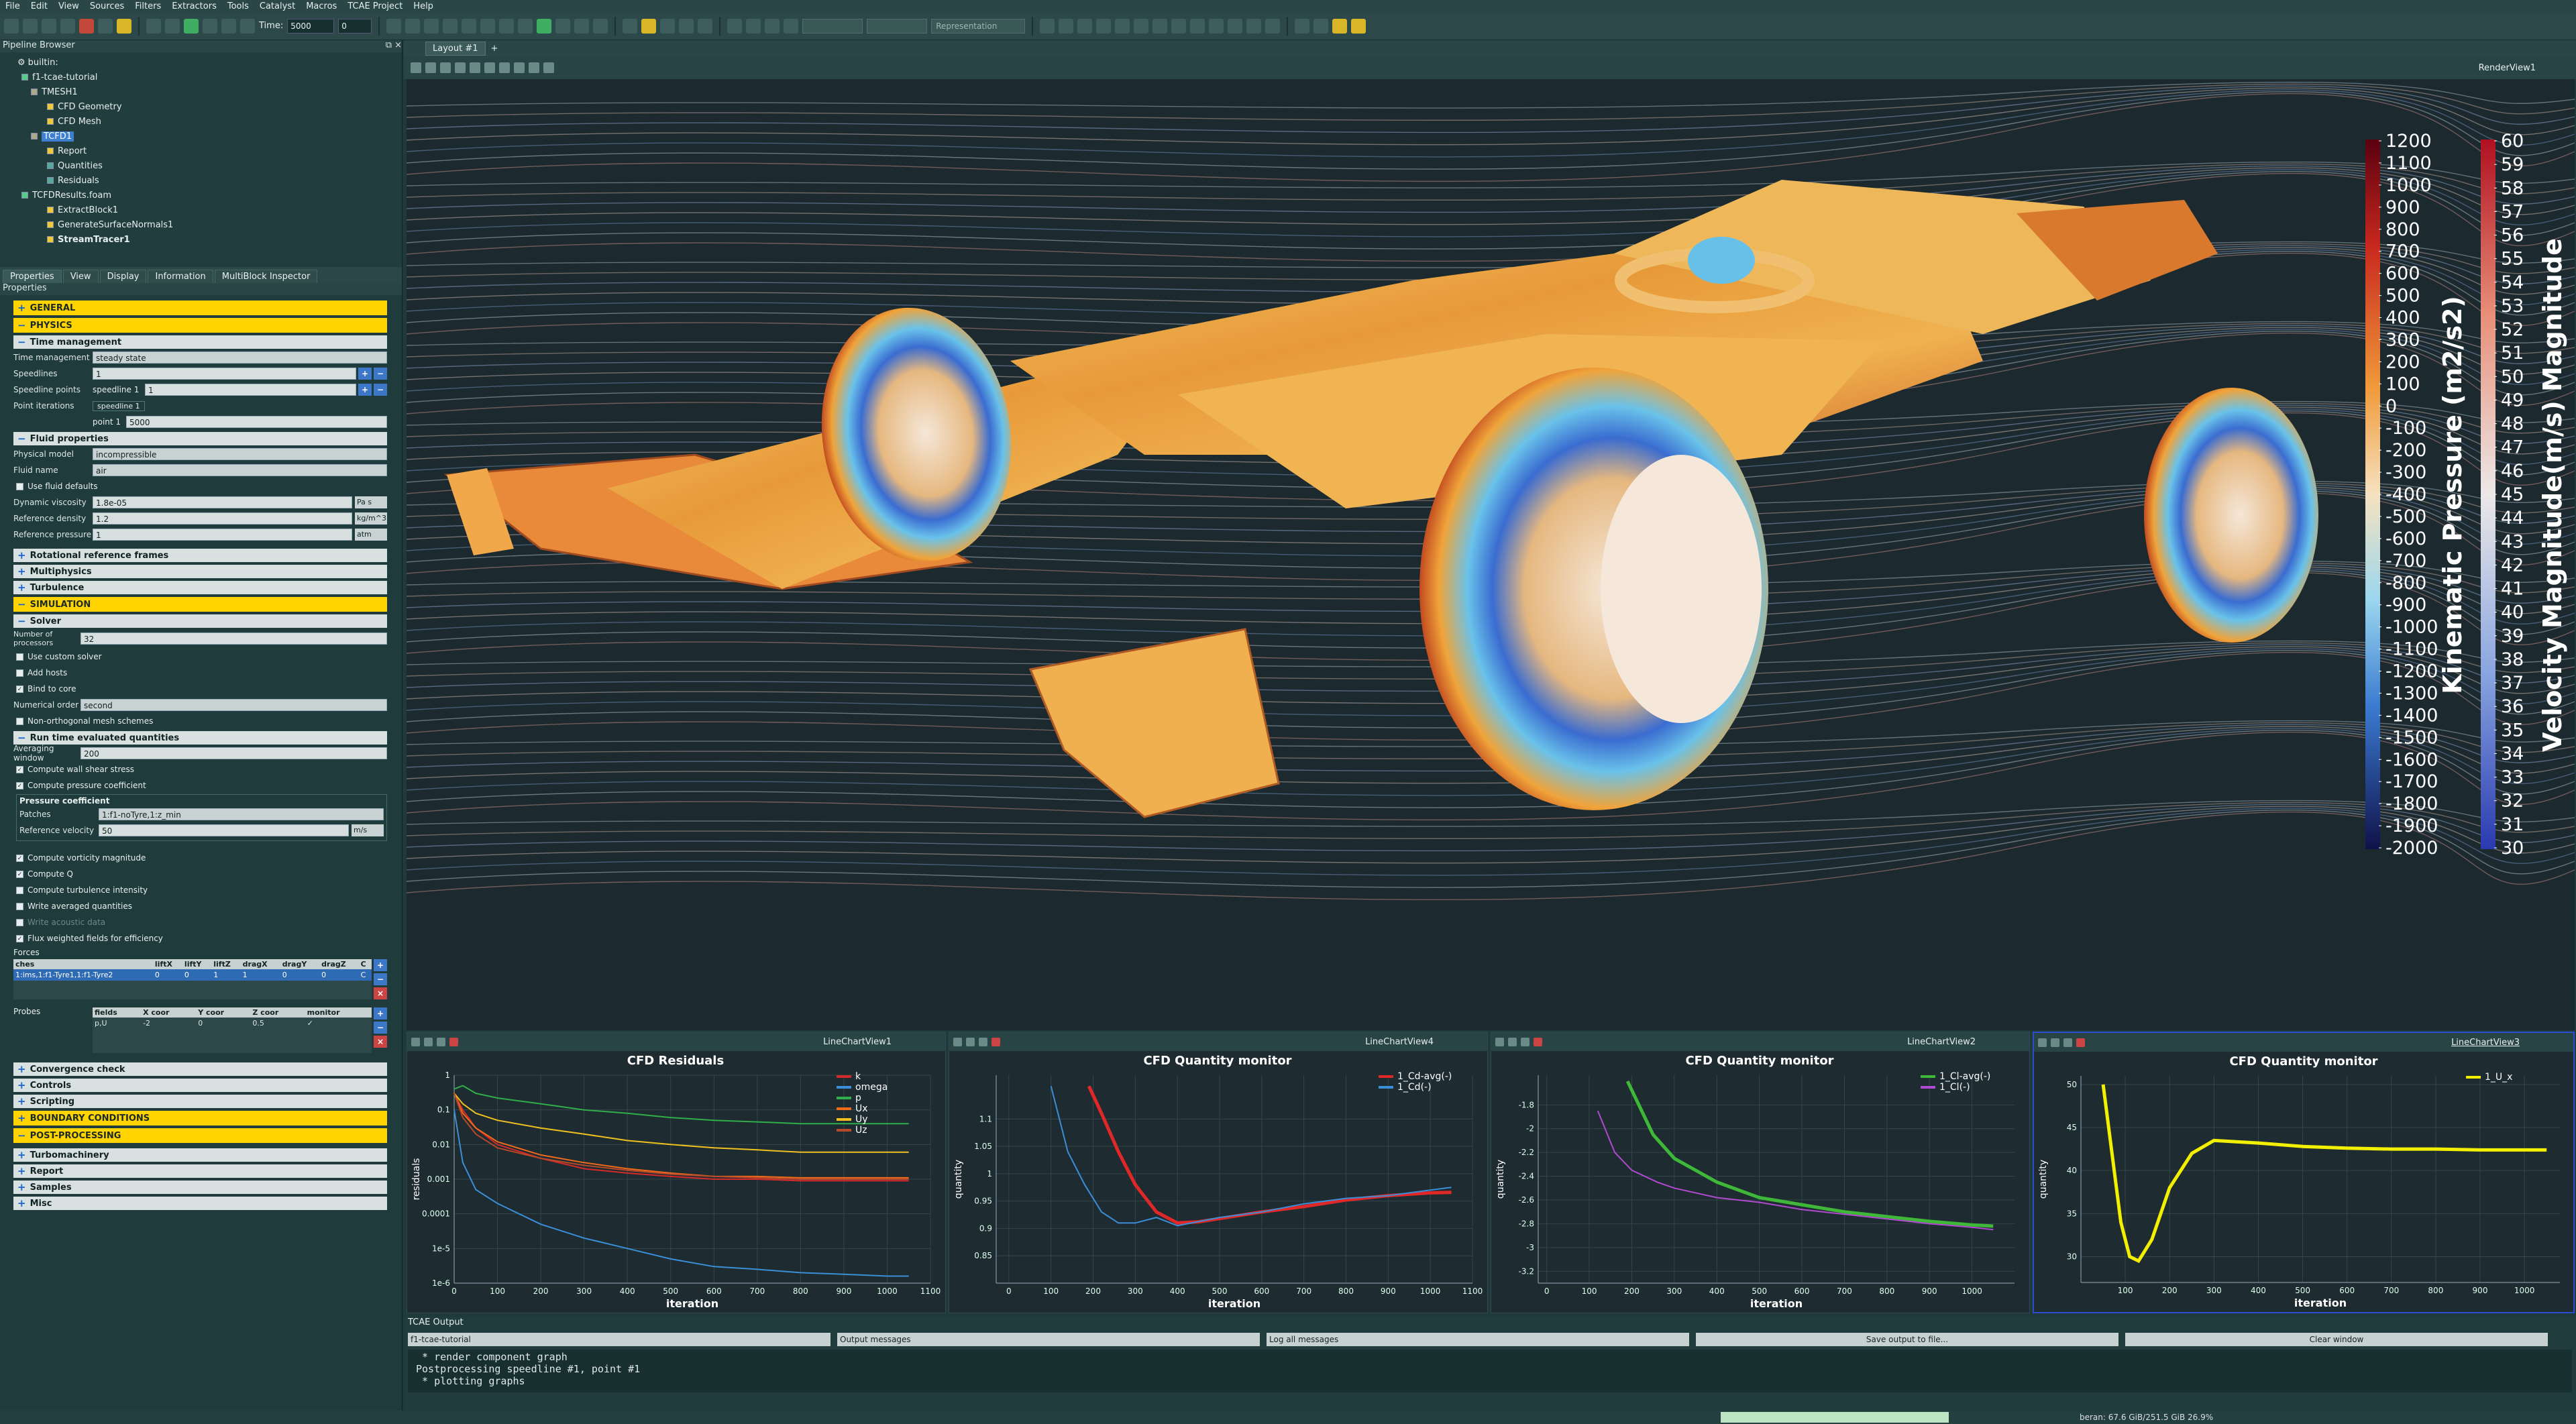  I want to click on view-y-icon, so click(1085, 26).